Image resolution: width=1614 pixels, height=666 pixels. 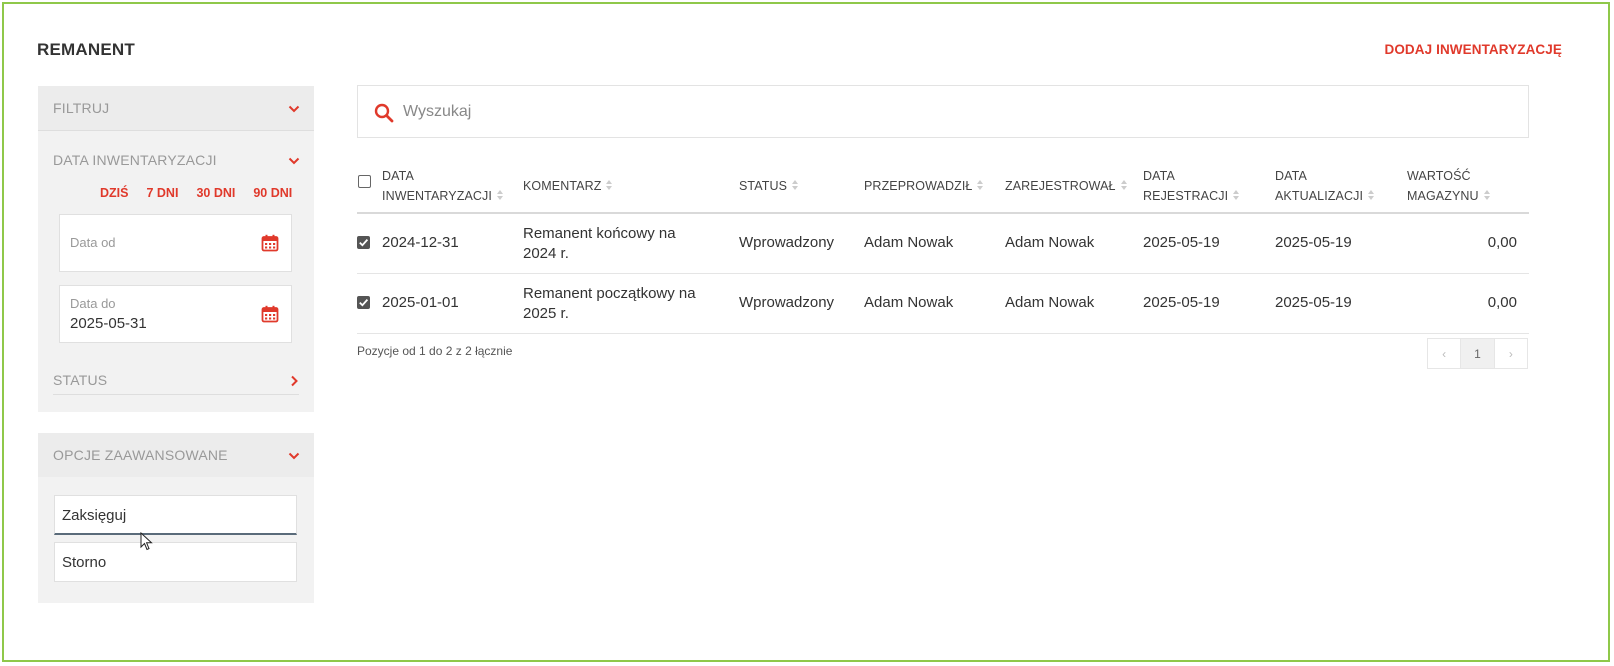 What do you see at coordinates (609, 293) in the screenshot?
I see `cell-comment-line: Remanent początkowy na` at bounding box center [609, 293].